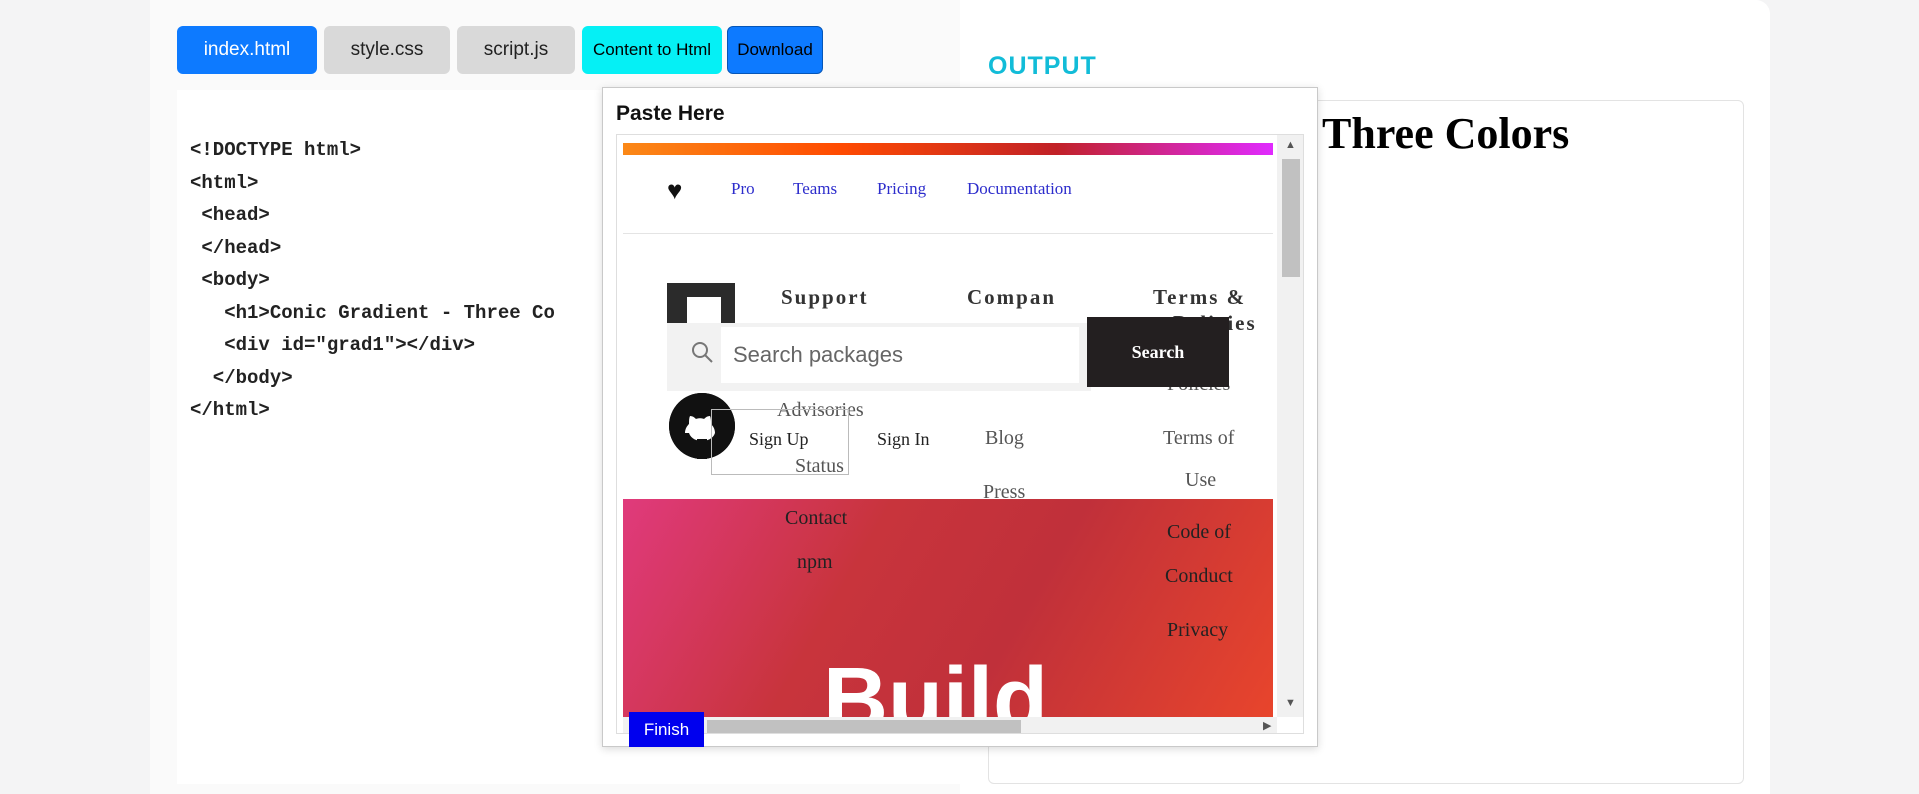 The image size is (1919, 794). I want to click on scroll-right-icon: ▶, so click(1267, 725).